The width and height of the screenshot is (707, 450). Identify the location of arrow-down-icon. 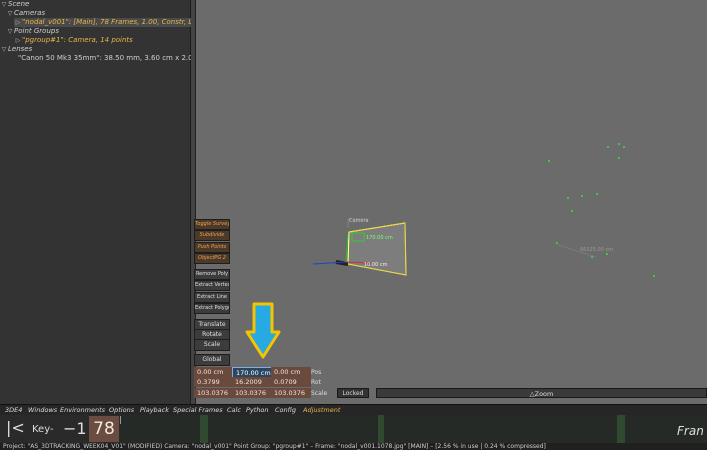
(263, 330).